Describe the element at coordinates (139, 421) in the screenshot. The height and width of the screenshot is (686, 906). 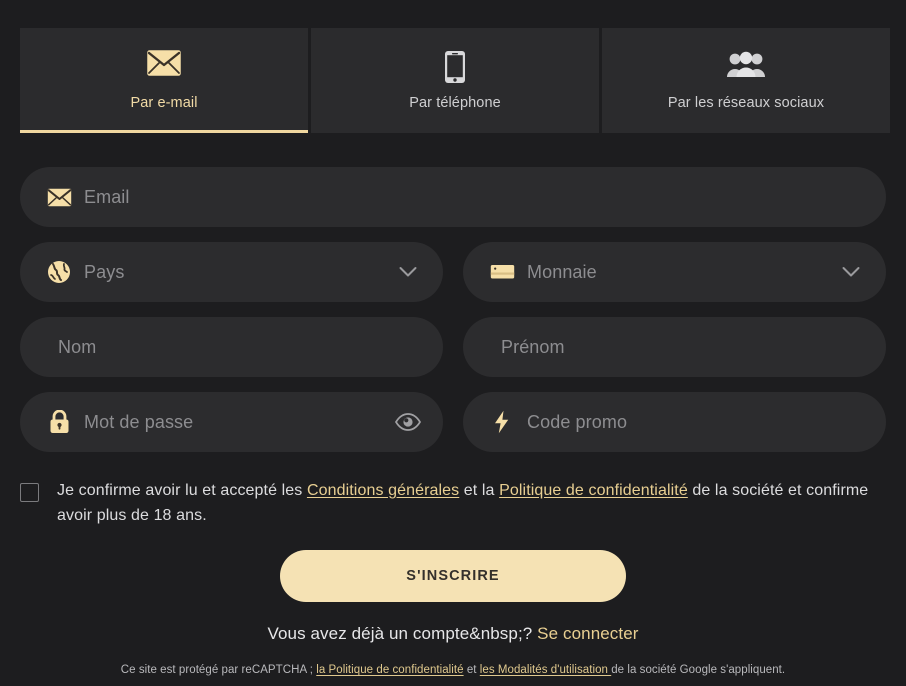
I see `password-placeholder: Mot de passe` at that location.